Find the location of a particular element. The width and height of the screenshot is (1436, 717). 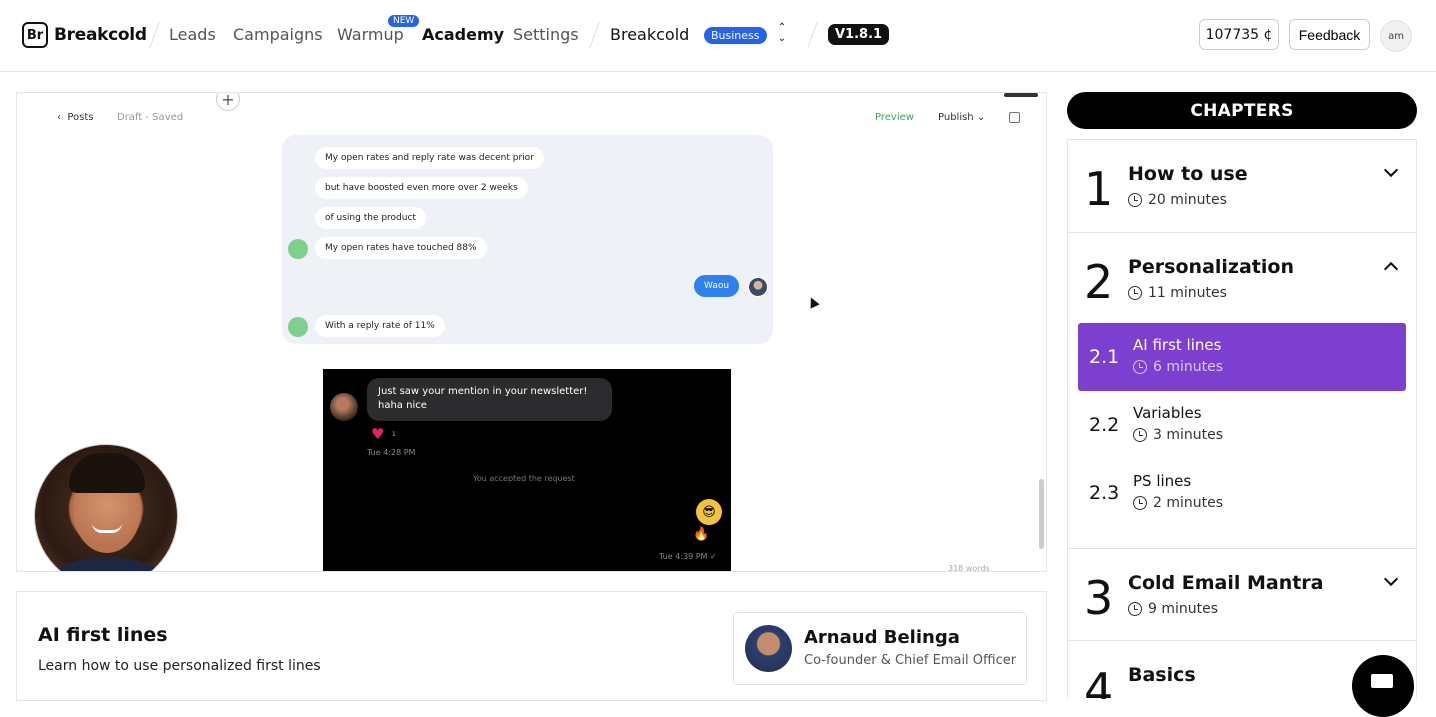

chapter-title: Cold Email Mantra is located at coordinates (1226, 583).